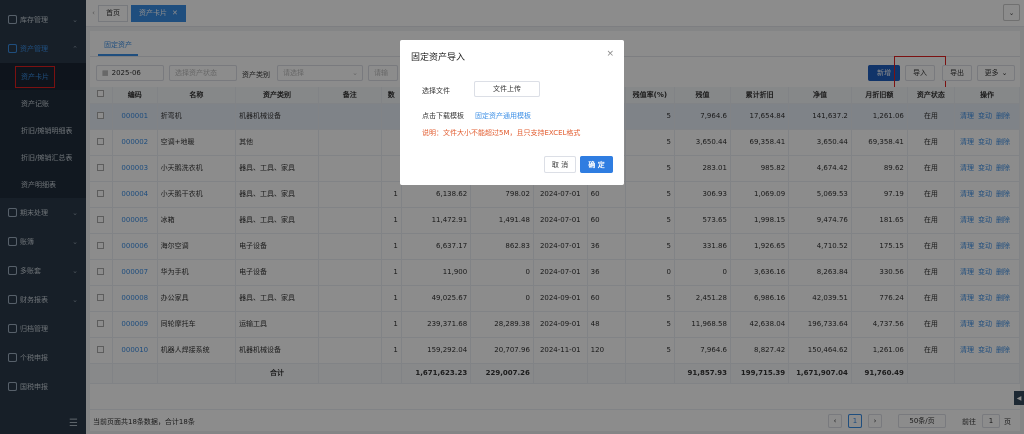 The width and height of the screenshot is (1024, 434). Describe the element at coordinates (436, 91) in the screenshot. I see `file-select-label: 选择文件` at that location.